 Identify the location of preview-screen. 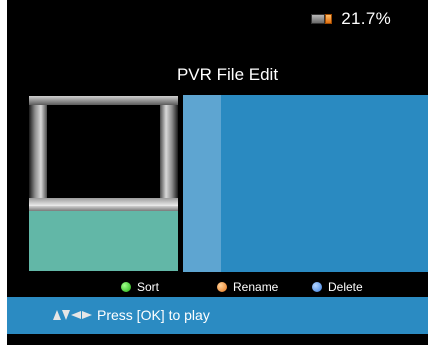
(103, 152).